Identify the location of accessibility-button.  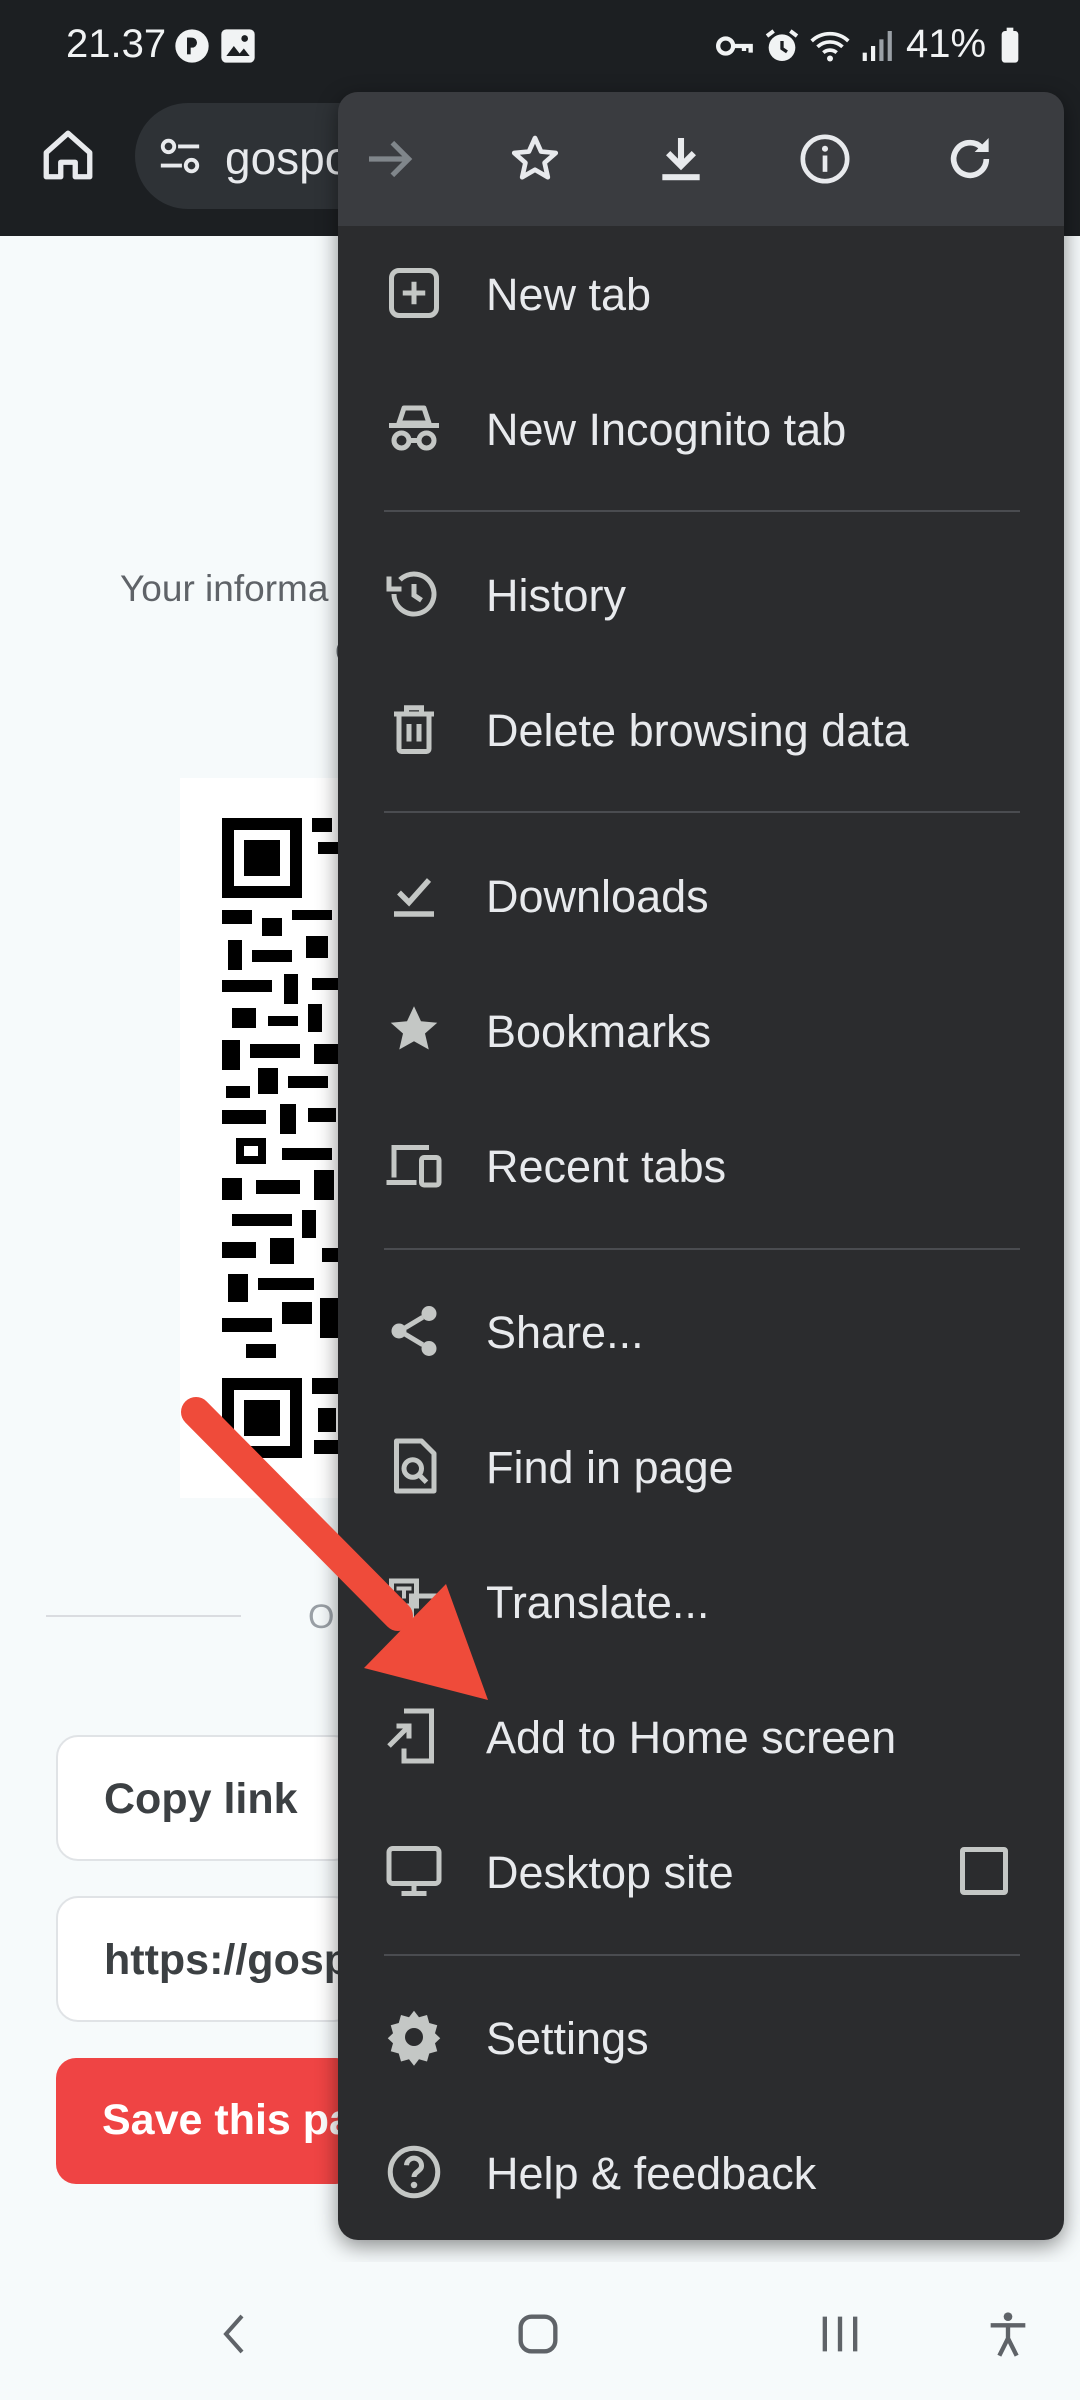
(1008, 2334).